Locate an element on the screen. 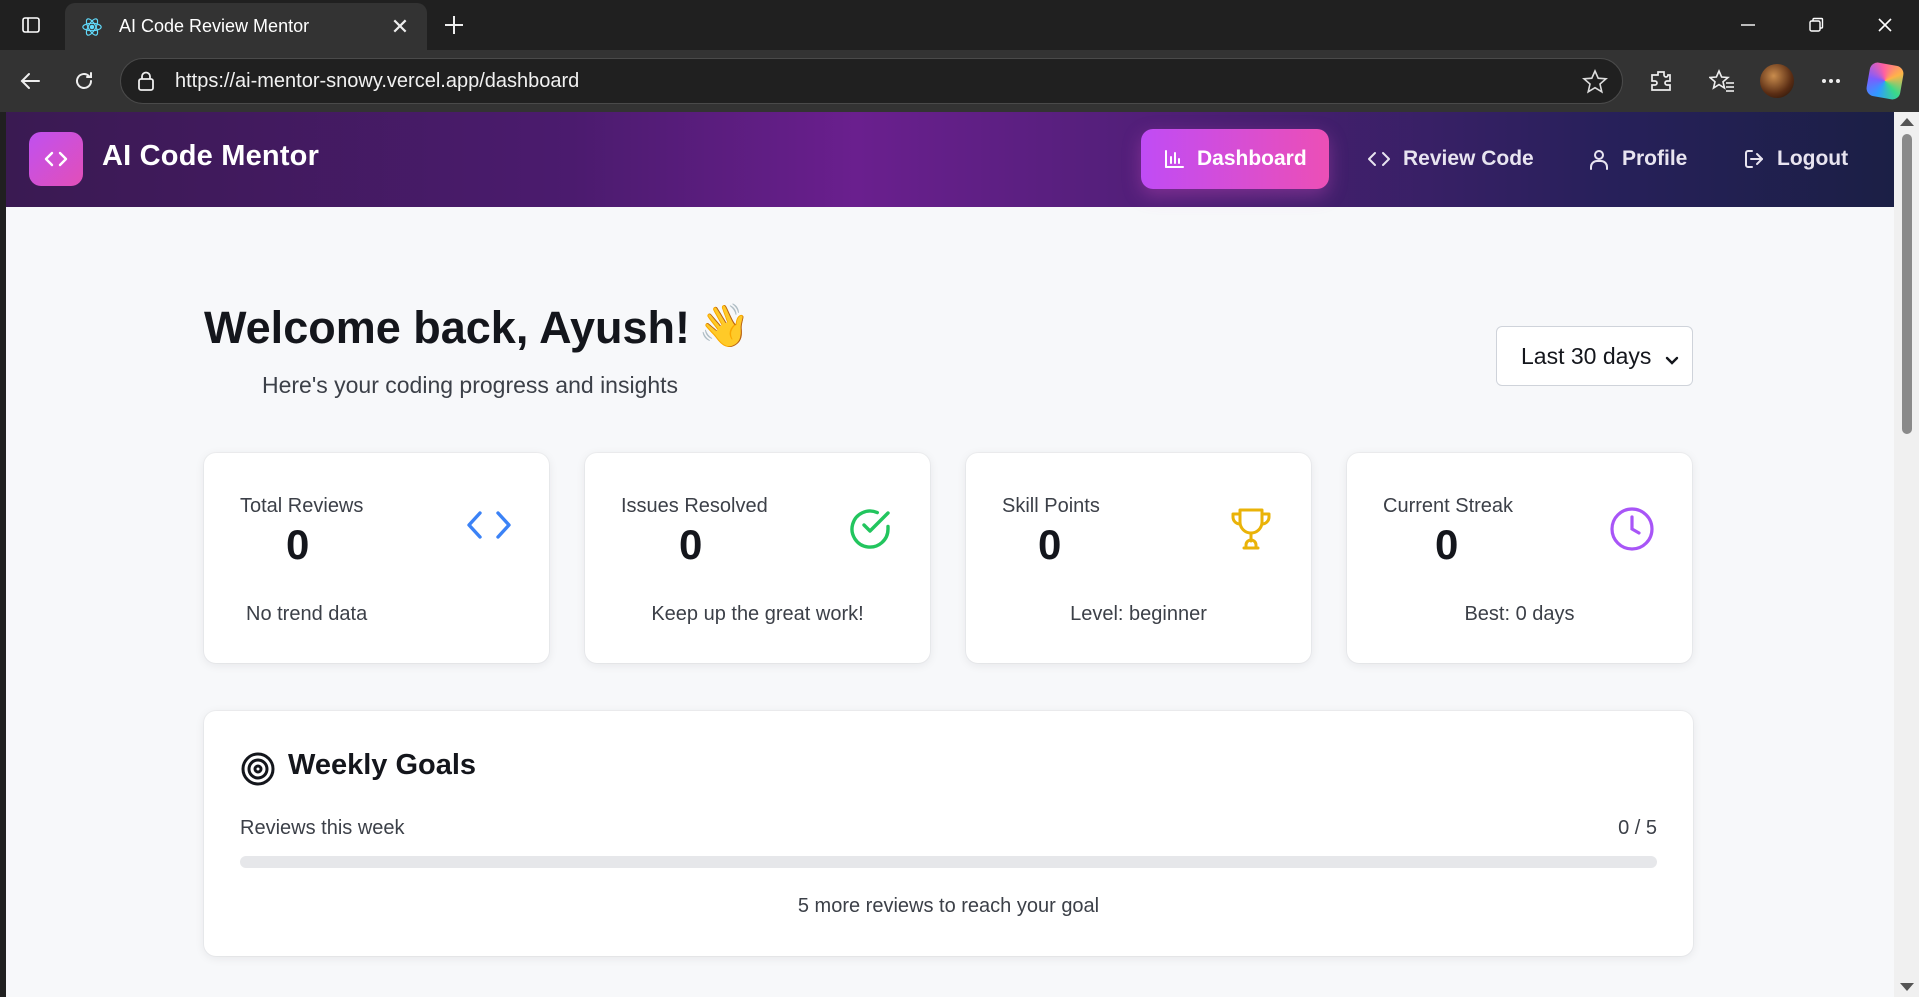 This screenshot has width=1919, height=997. nav-dashboard: Dashboard is located at coordinates (1235, 159).